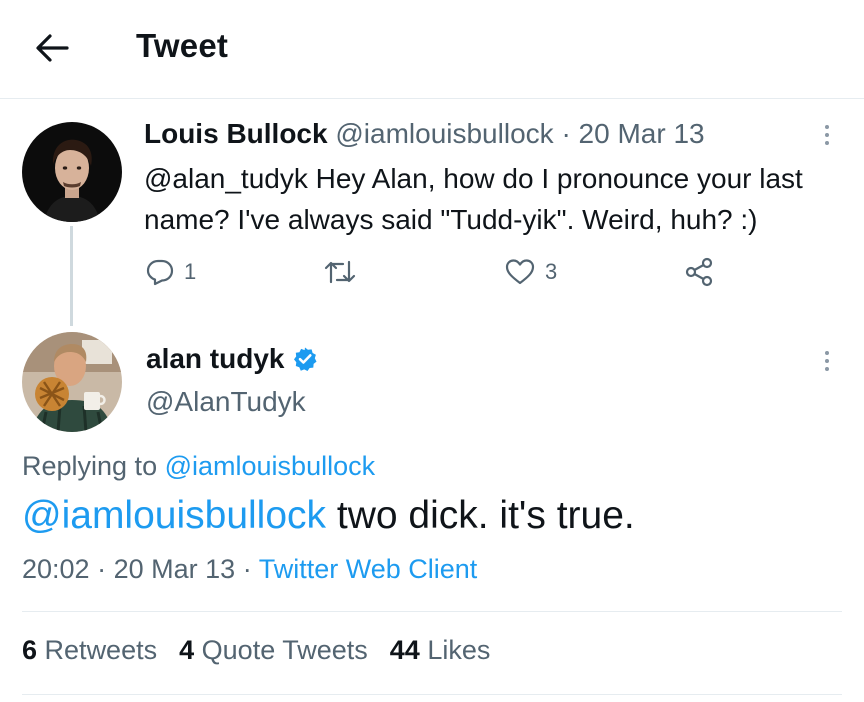 This screenshot has height=702, width=864. Describe the element at coordinates (72, 382) in the screenshot. I see `avatar-alan-tudyk` at that location.